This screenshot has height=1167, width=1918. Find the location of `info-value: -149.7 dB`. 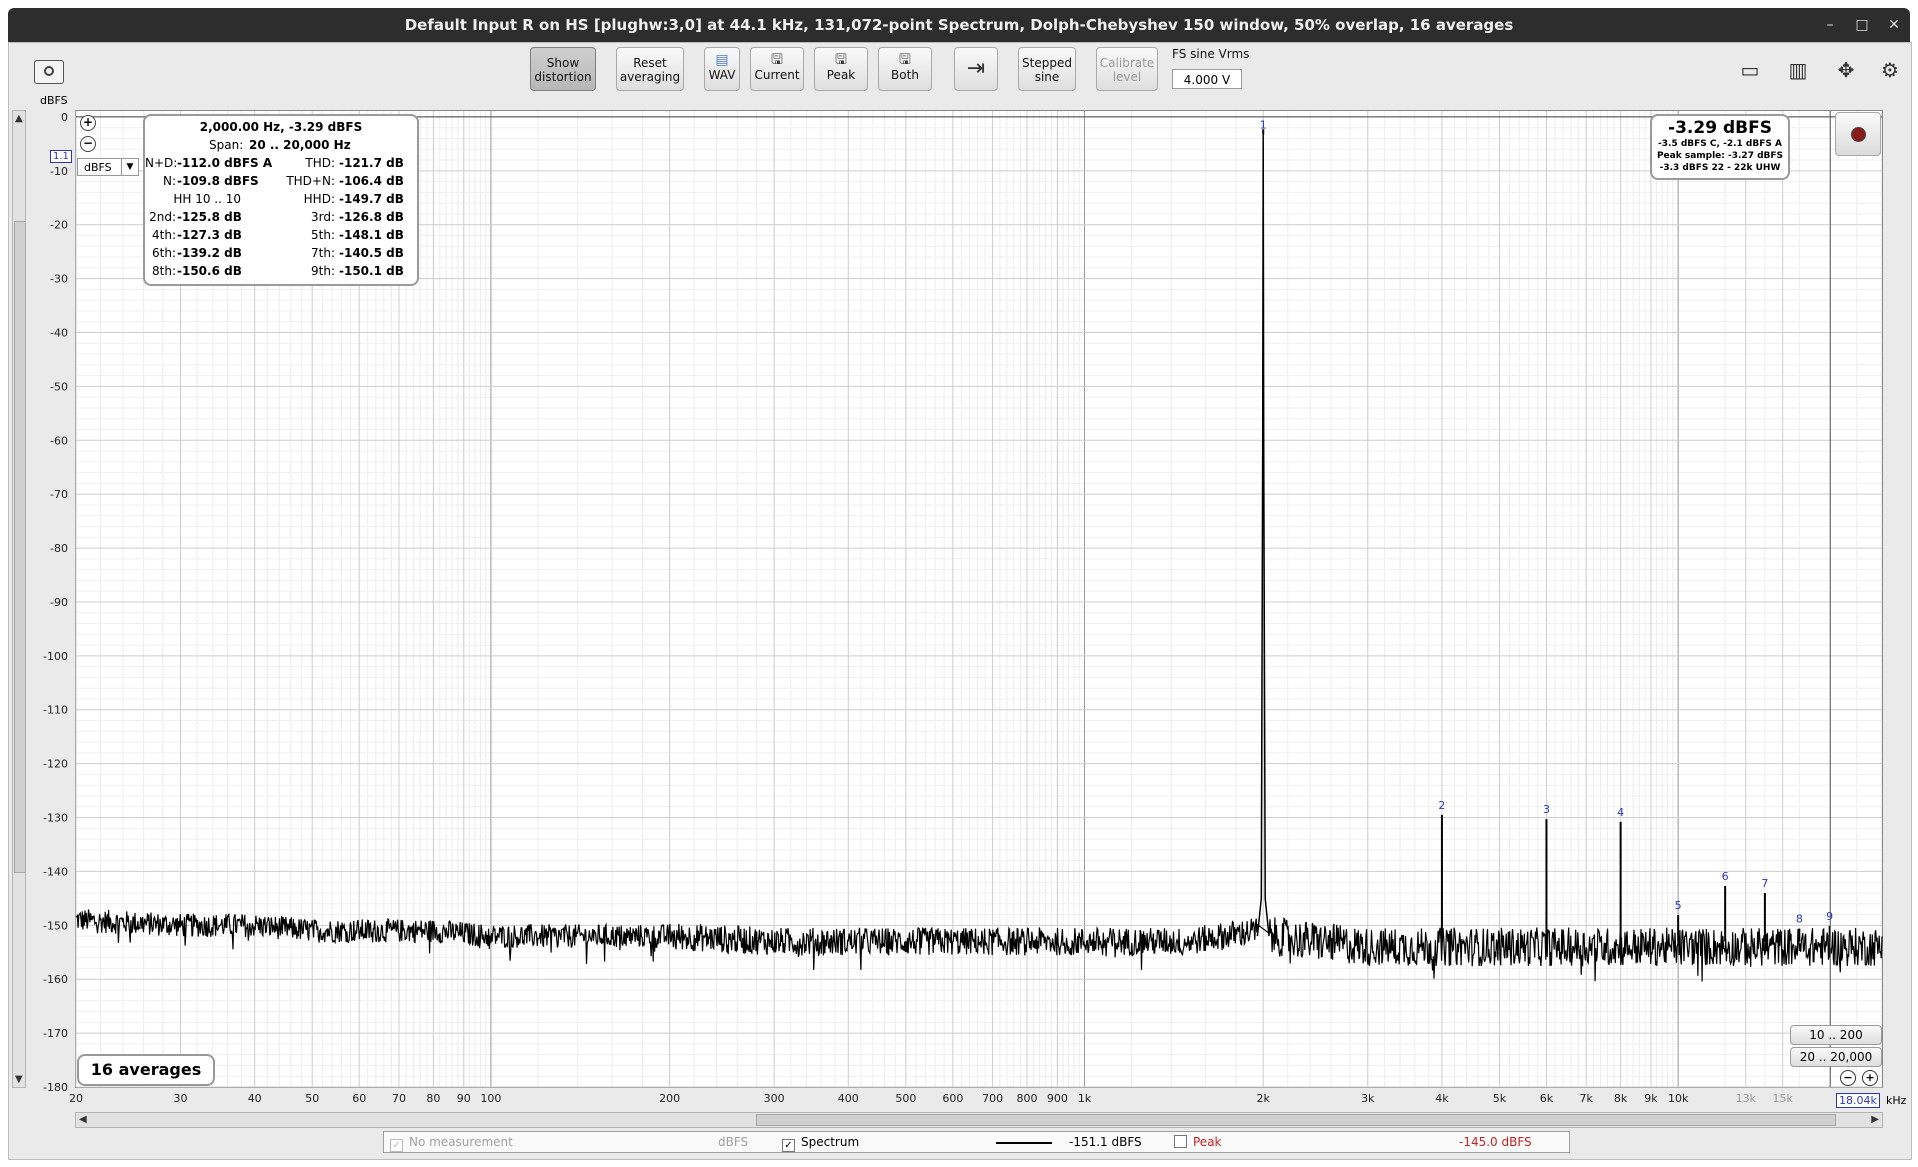

info-value: -149.7 dB is located at coordinates (371, 199).